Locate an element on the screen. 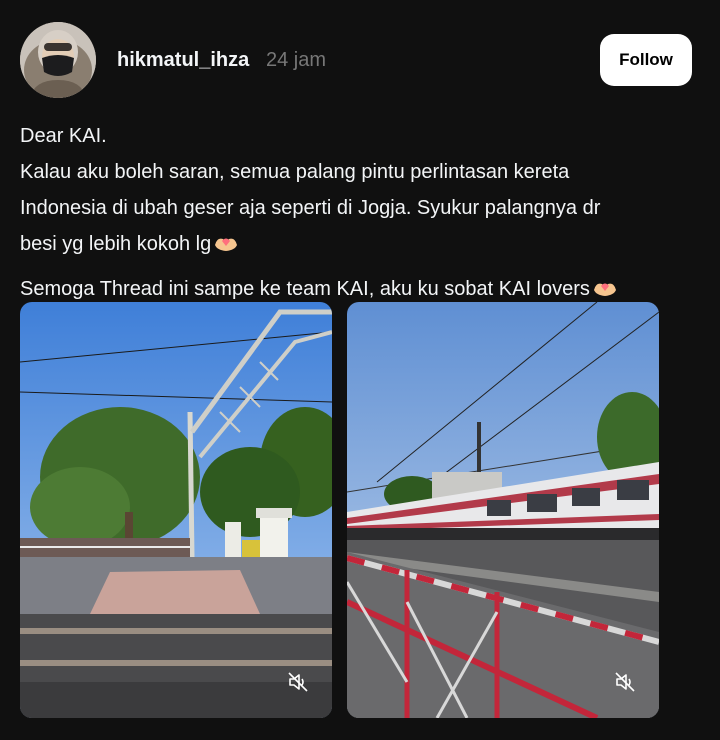 The width and height of the screenshot is (720, 740). username: hikmatul_ihza is located at coordinates (183, 60).